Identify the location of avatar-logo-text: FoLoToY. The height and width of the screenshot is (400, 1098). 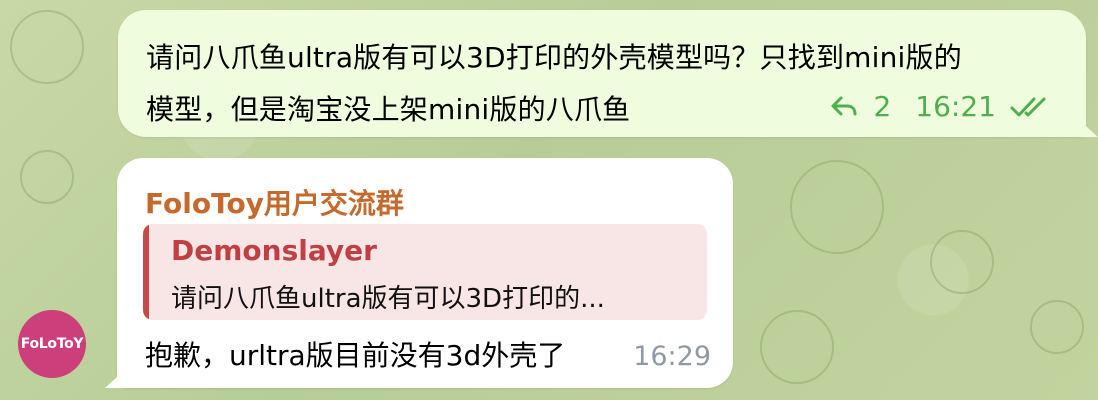
(52, 344).